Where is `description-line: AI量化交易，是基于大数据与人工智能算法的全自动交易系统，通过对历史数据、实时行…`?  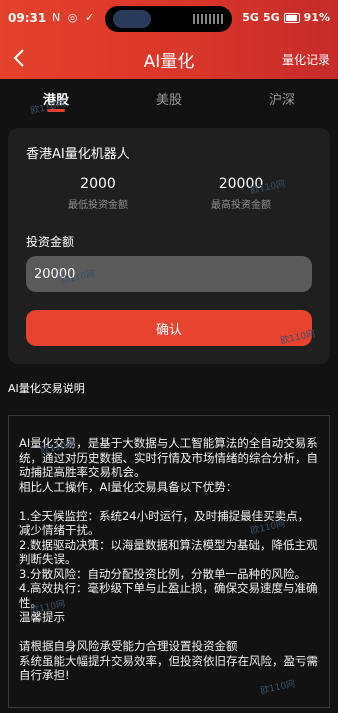
description-line: AI量化交易，是基于大数据与人工智能算法的全自动交易系统，通过对历史数据、实时行… is located at coordinates (168, 457).